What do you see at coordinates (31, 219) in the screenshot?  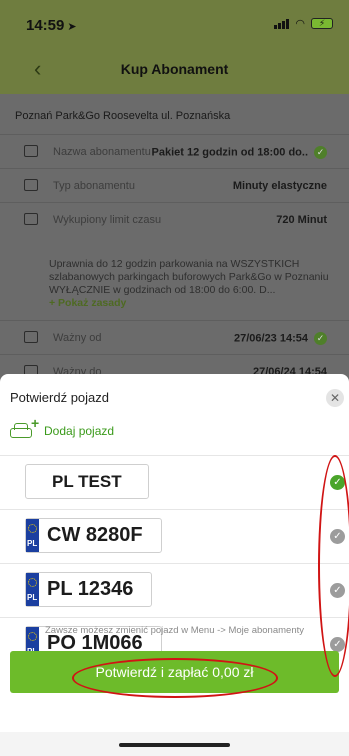 I see `hourglass-icon` at bounding box center [31, 219].